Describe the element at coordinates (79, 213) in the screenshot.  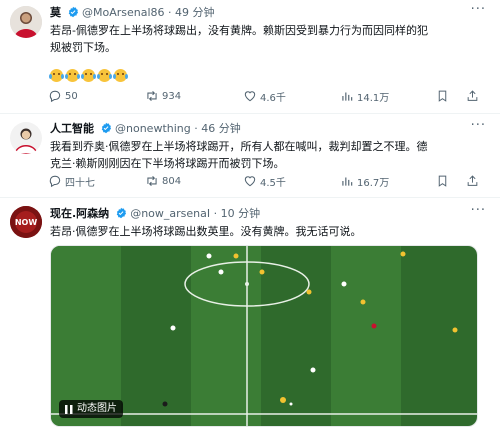
I see `display-name: 现在.阿森纳` at that location.